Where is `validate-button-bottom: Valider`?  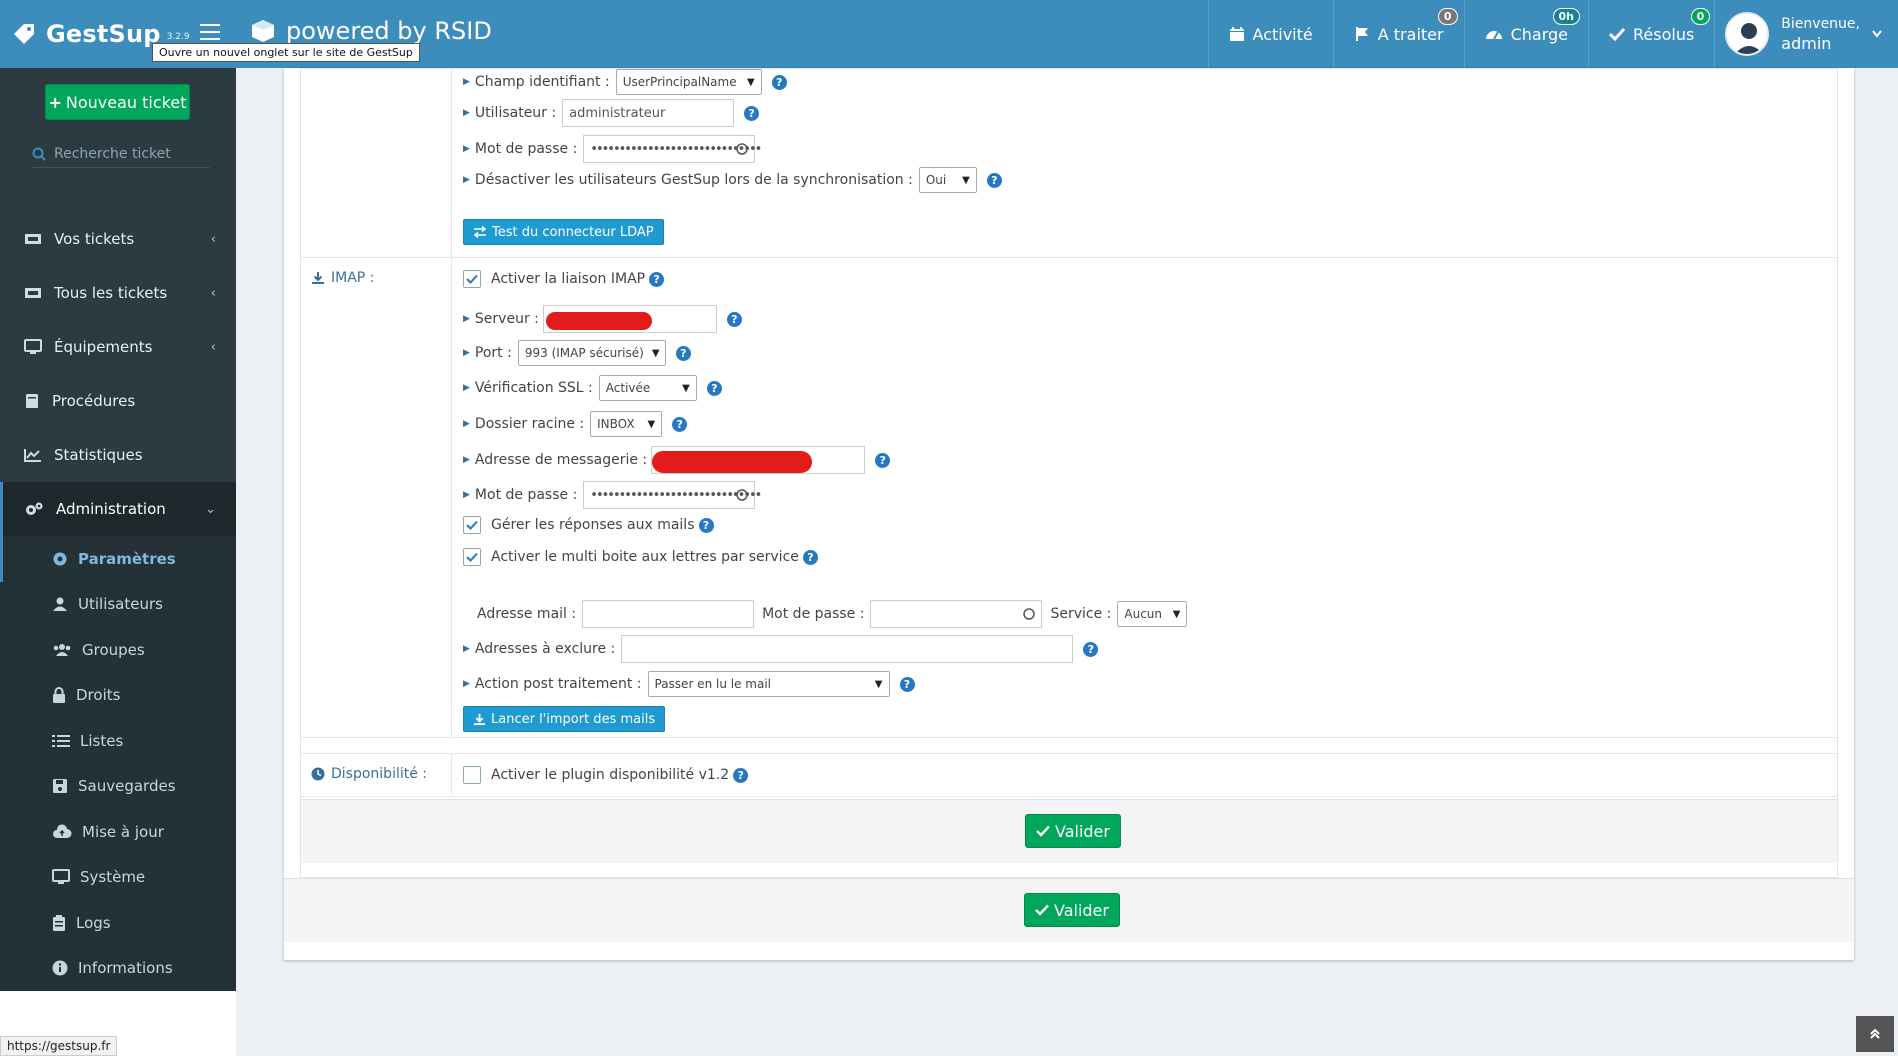 validate-button-bottom: Valider is located at coordinates (1072, 910).